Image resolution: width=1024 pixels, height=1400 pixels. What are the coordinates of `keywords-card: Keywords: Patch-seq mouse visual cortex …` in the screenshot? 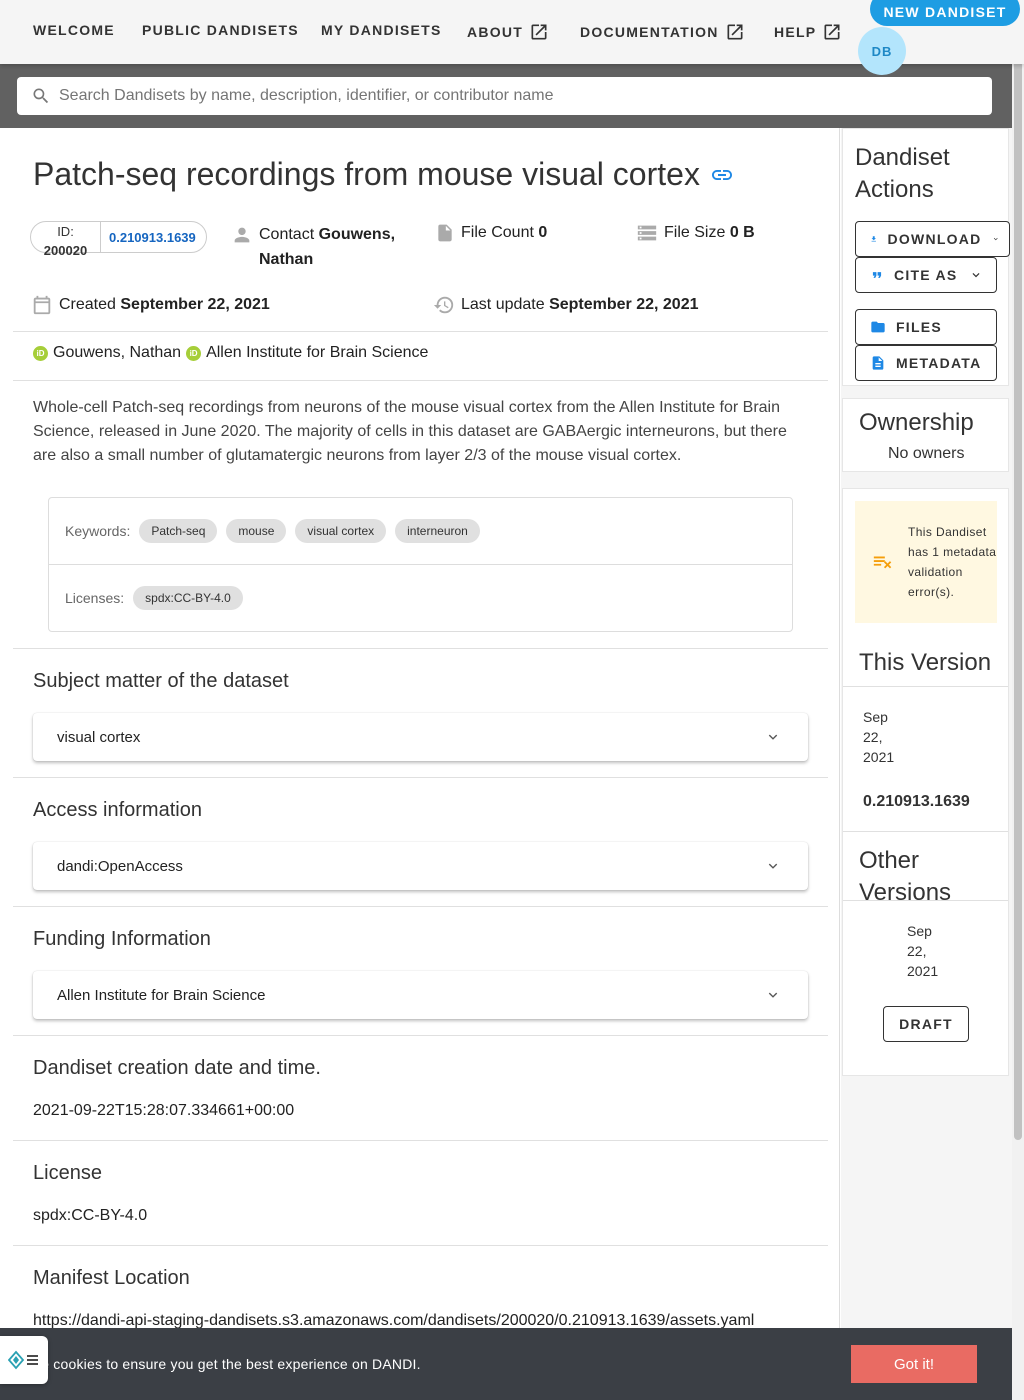 It's located at (420, 564).